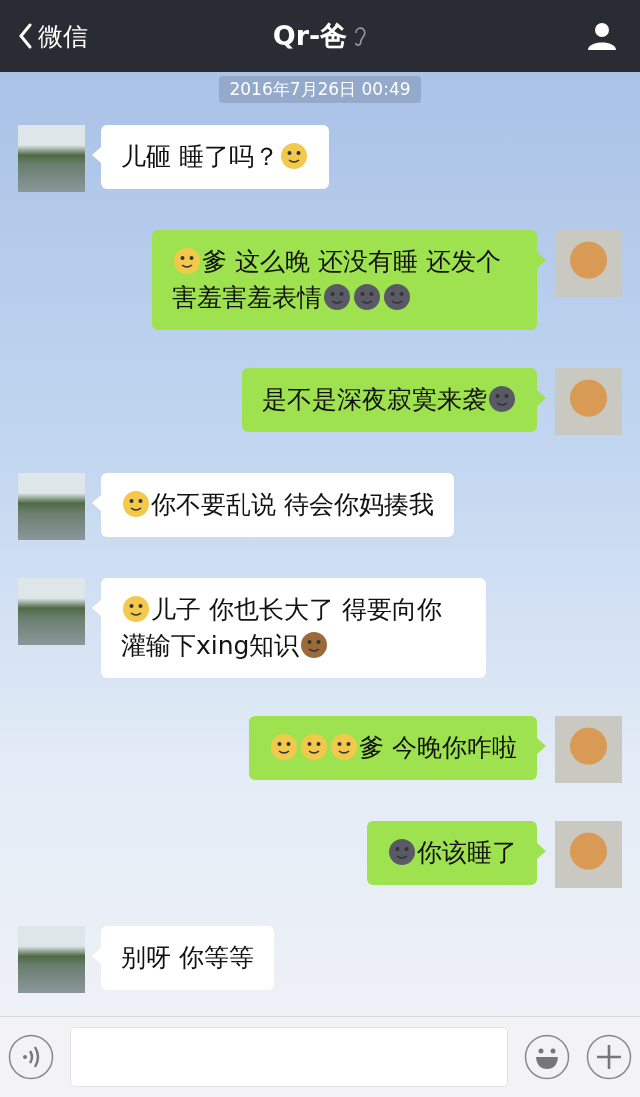  What do you see at coordinates (200, 156) in the screenshot?
I see `message-text: 儿砸 睡了吗？` at bounding box center [200, 156].